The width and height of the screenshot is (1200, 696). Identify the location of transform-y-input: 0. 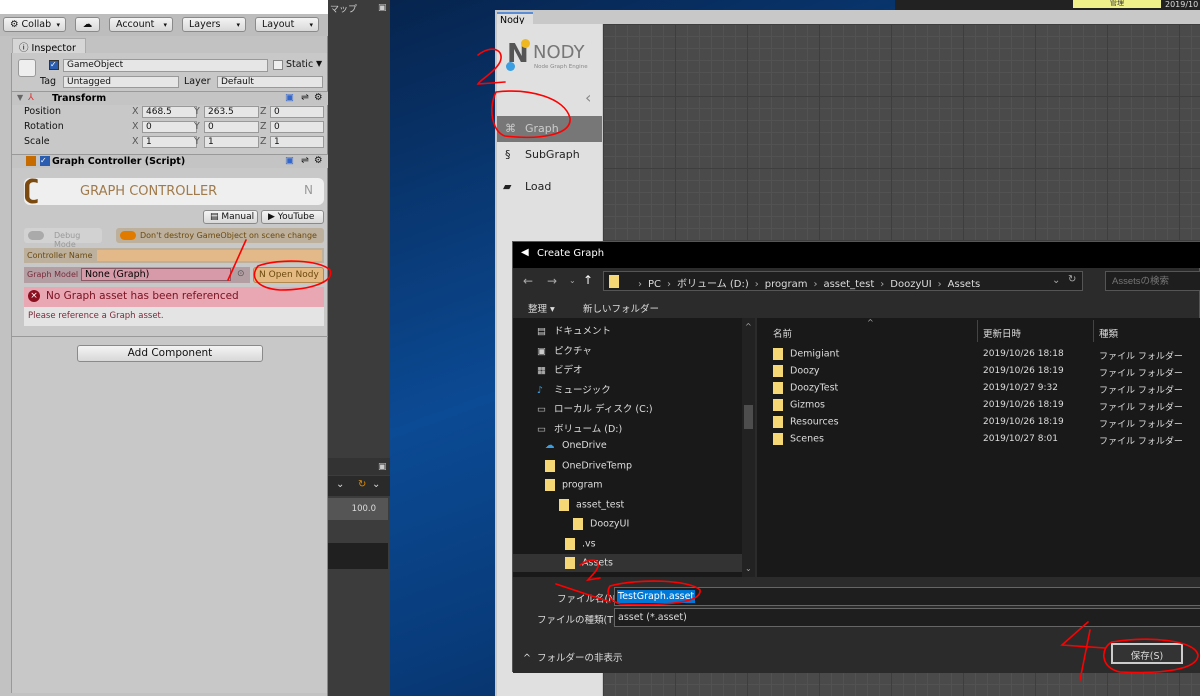
(231, 127).